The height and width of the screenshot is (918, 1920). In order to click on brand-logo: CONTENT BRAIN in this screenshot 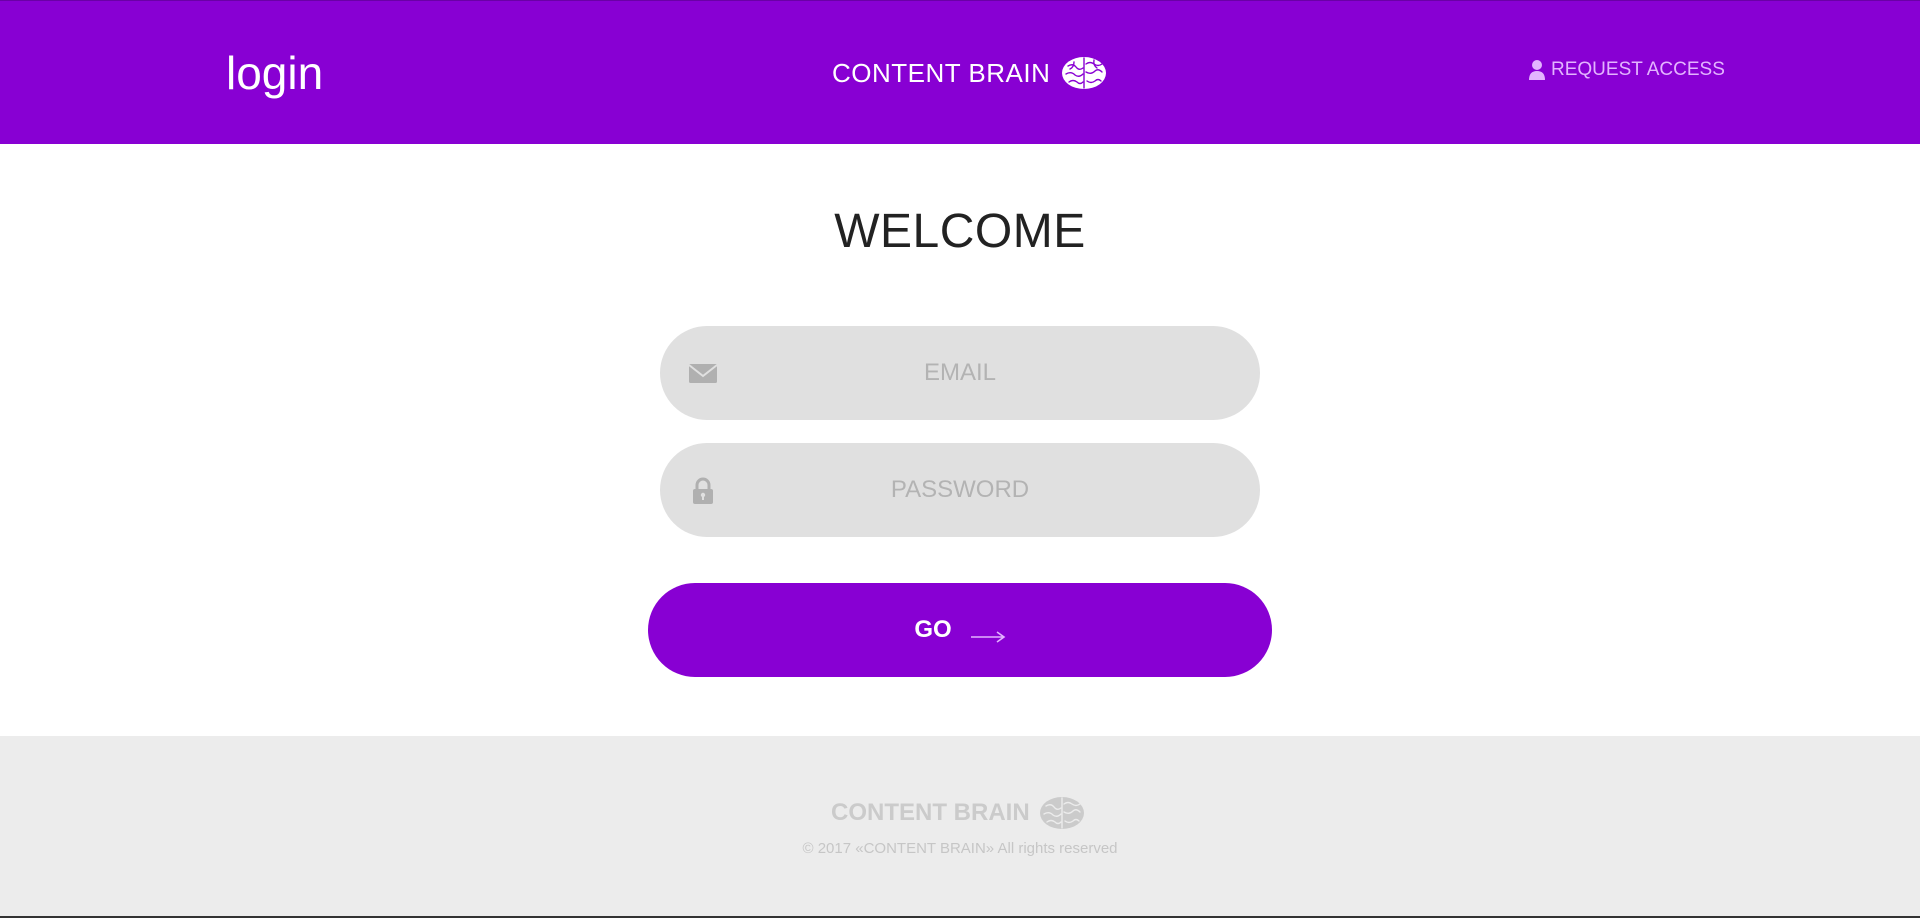, I will do `click(970, 73)`.